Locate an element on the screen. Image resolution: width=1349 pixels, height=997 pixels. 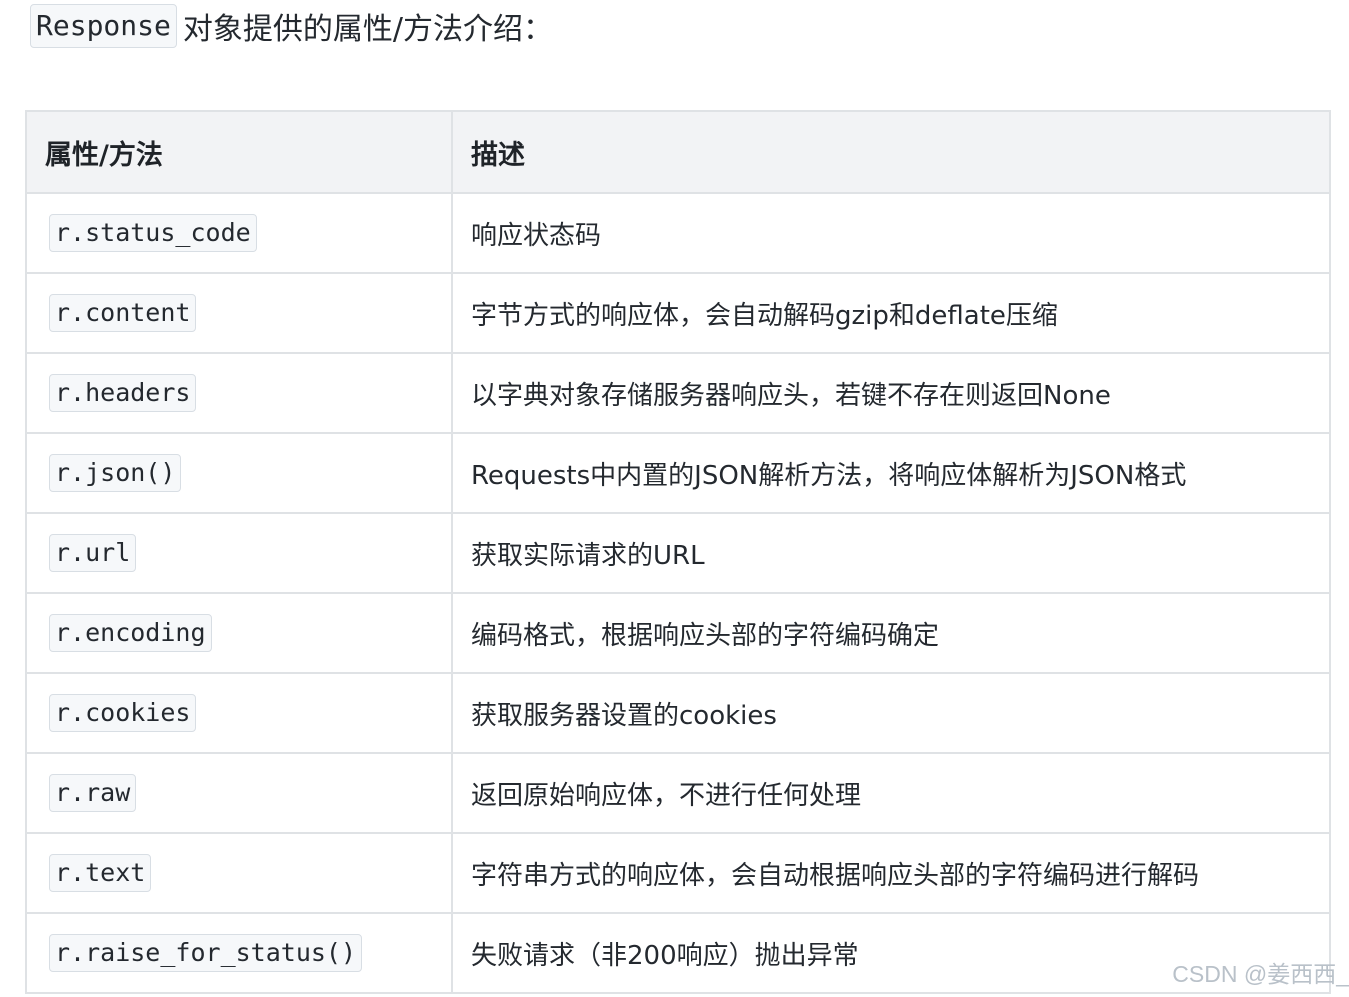
description-cell: 字符串方式的响应体，会自动根据响应头部的字符编码进行解码 is located at coordinates (891, 873).